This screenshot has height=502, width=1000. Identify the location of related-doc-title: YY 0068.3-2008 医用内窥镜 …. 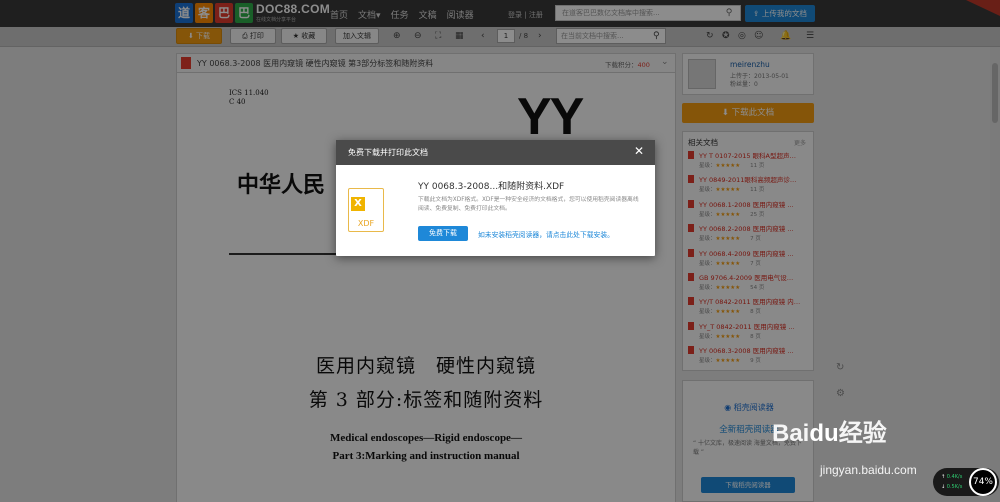
(755, 350).